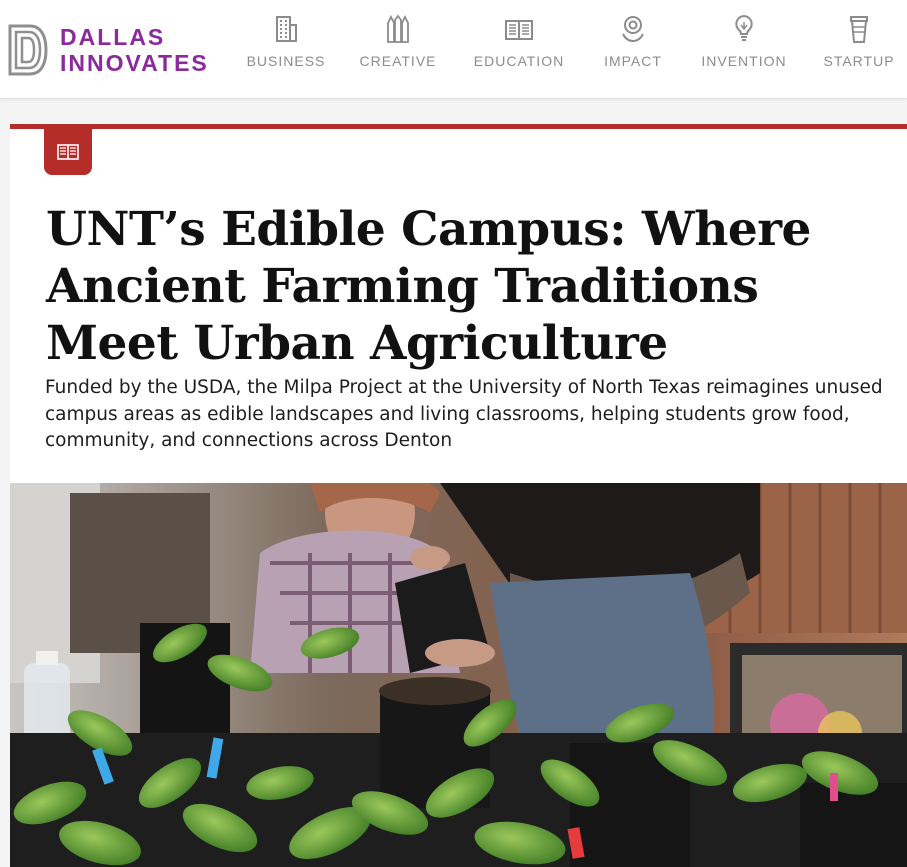  What do you see at coordinates (519, 30) in the screenshot?
I see `book-icon` at bounding box center [519, 30].